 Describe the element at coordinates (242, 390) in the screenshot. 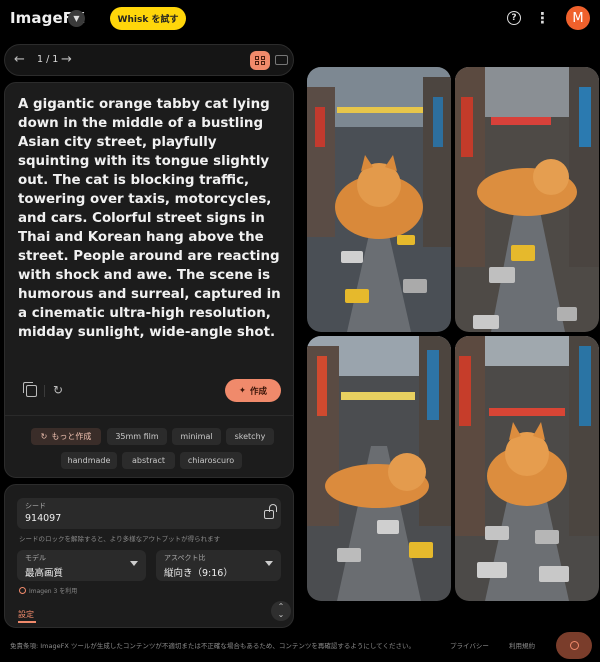

I see `sparkle-icon: ✦` at that location.